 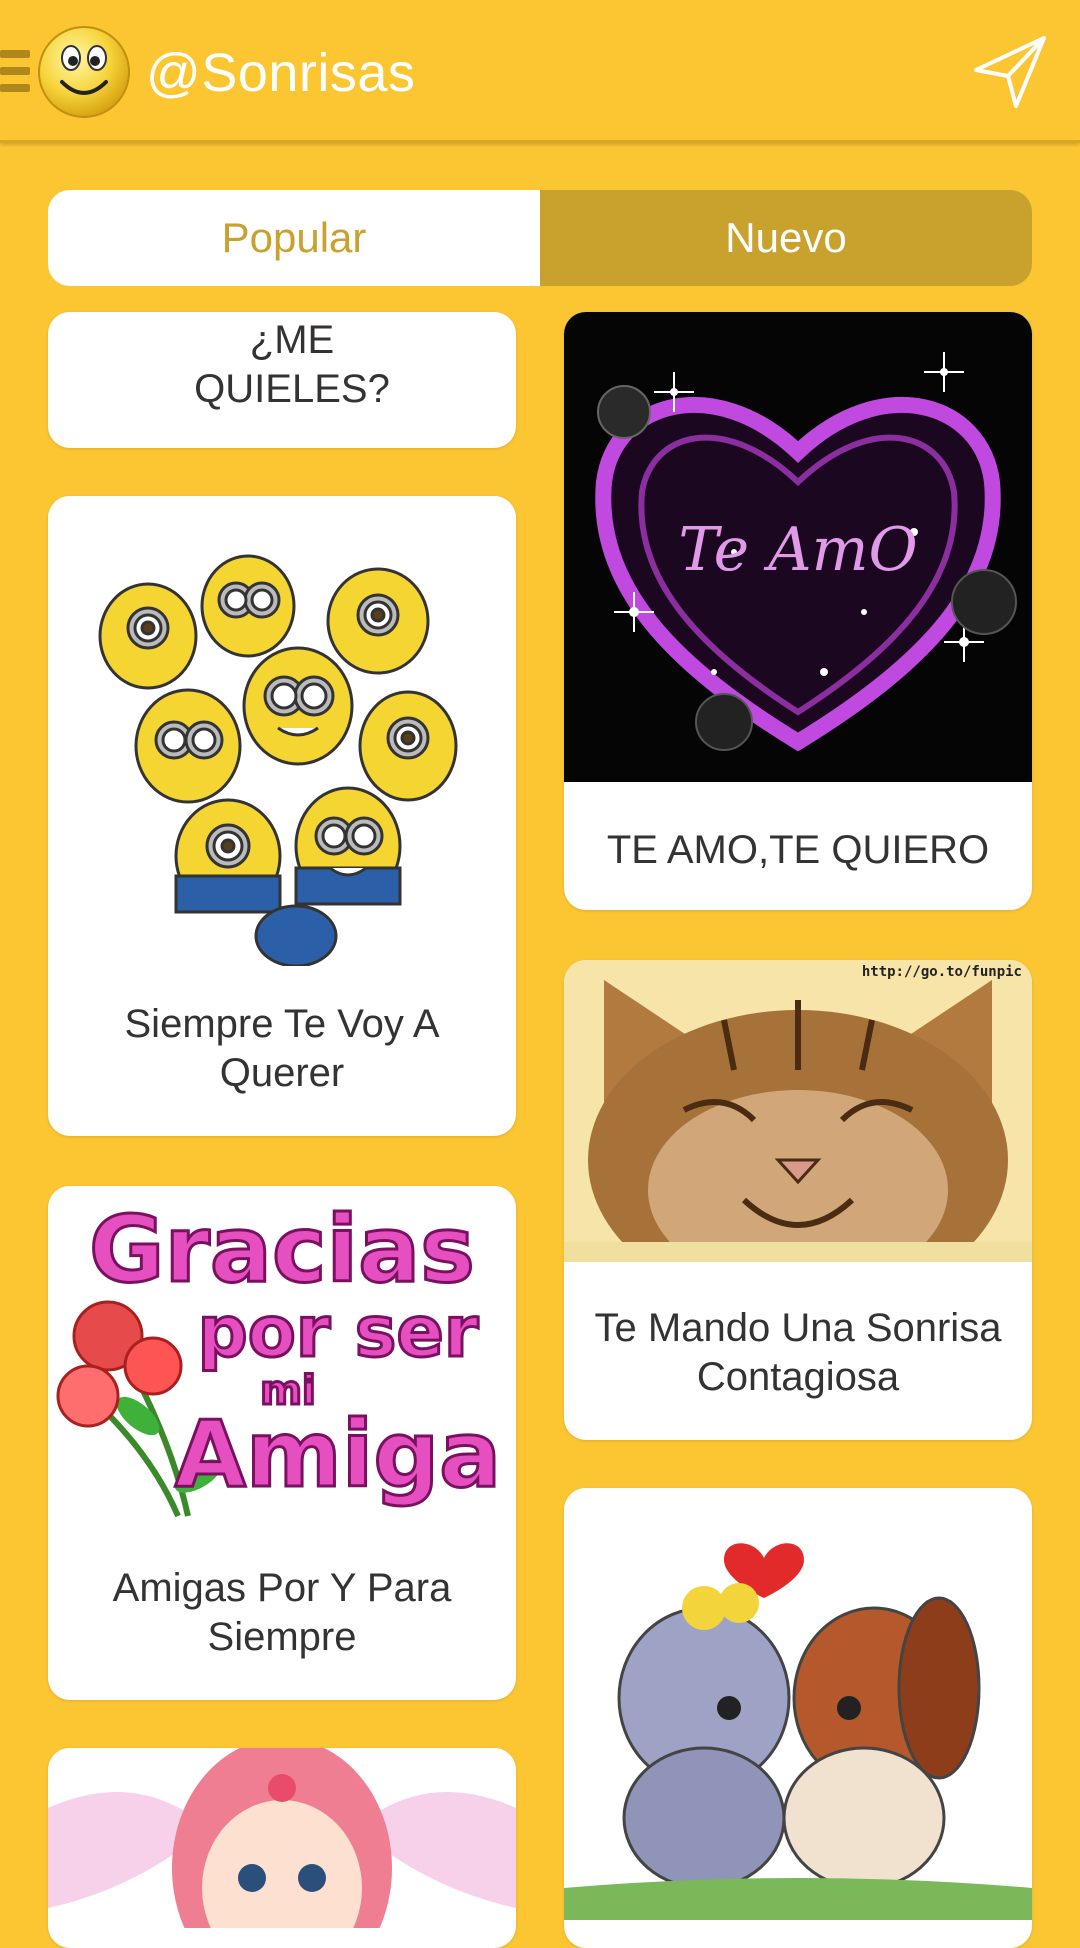 What do you see at coordinates (798, 1111) in the screenshot?
I see `kitten-image` at bounding box center [798, 1111].